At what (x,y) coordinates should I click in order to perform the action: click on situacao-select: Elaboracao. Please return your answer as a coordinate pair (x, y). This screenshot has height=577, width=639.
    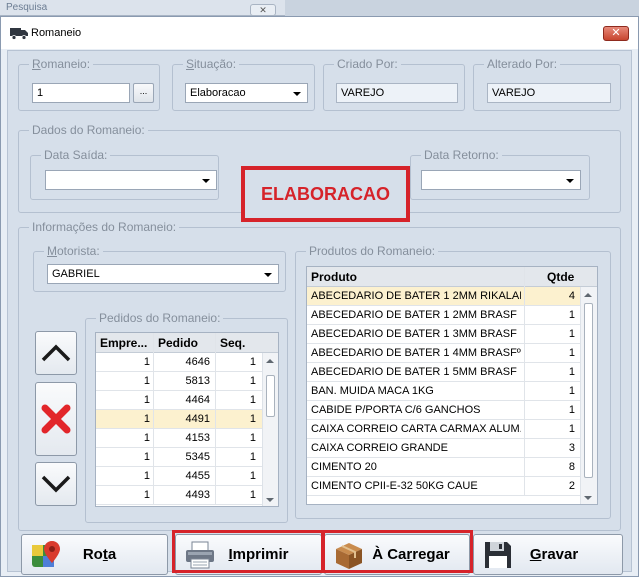
    Looking at the image, I should click on (246, 93).